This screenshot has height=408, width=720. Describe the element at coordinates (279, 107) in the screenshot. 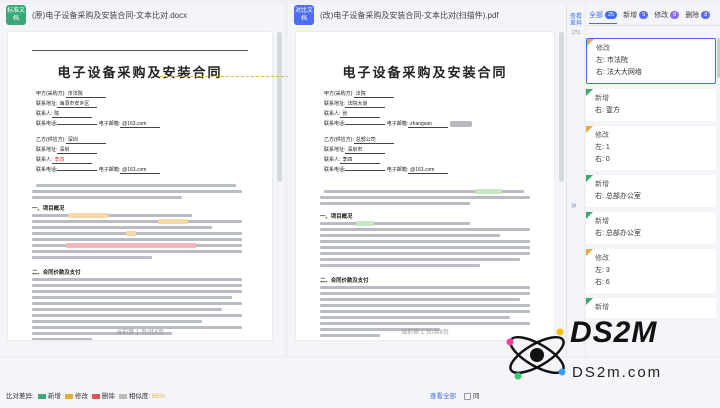

I see `original-scrollbar` at that location.